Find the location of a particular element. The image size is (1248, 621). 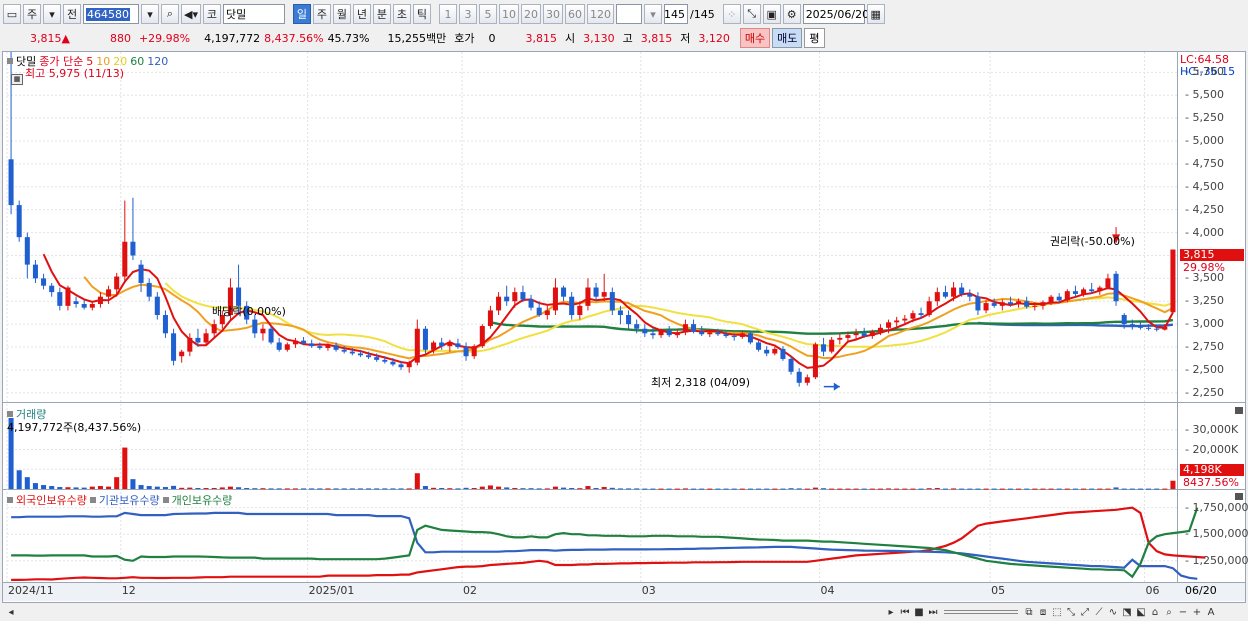

tool-icon-4: ⤡ is located at coordinates (1071, 612).